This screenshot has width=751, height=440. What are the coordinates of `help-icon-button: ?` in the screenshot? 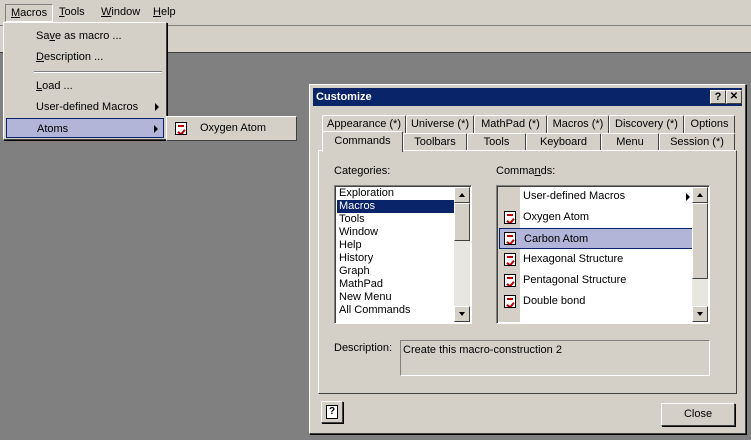 It's located at (332, 412).